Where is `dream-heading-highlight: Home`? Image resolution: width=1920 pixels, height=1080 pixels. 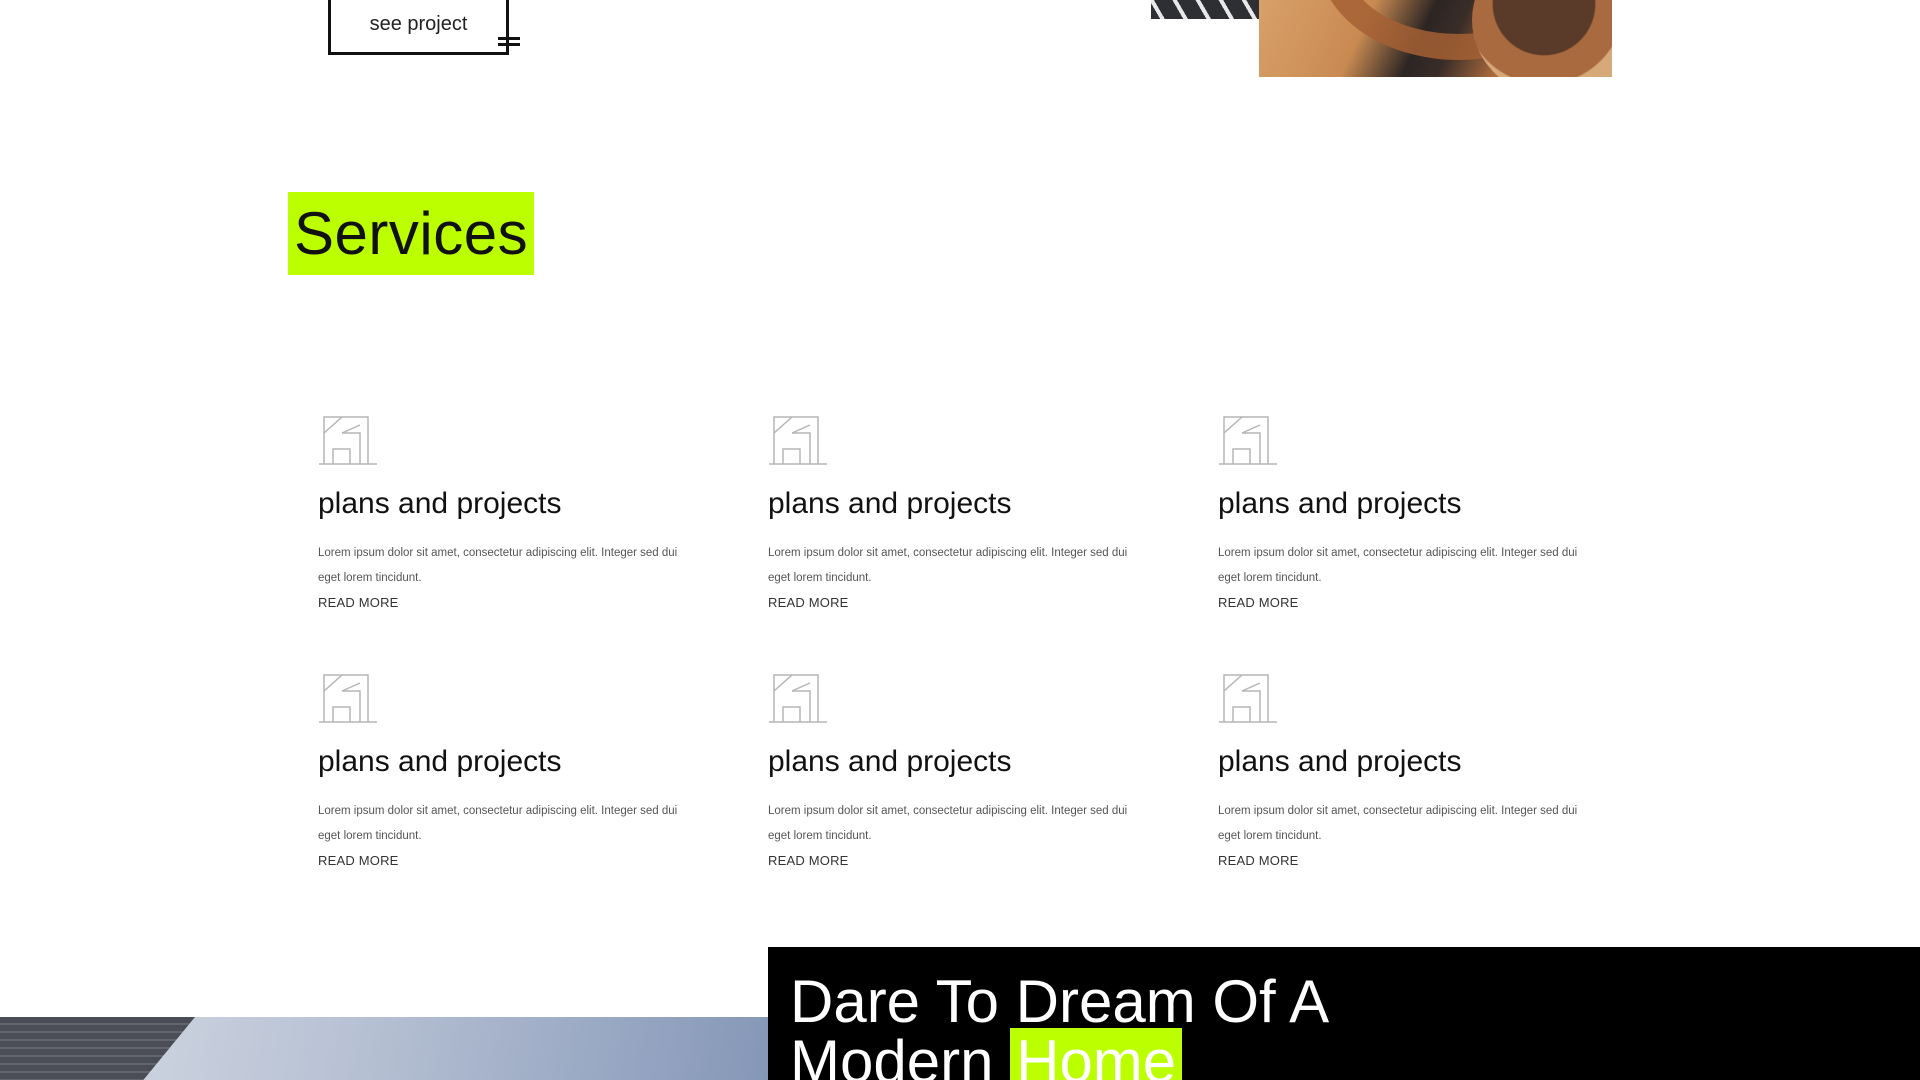
dream-heading-highlight: Home is located at coordinates (1096, 1054).